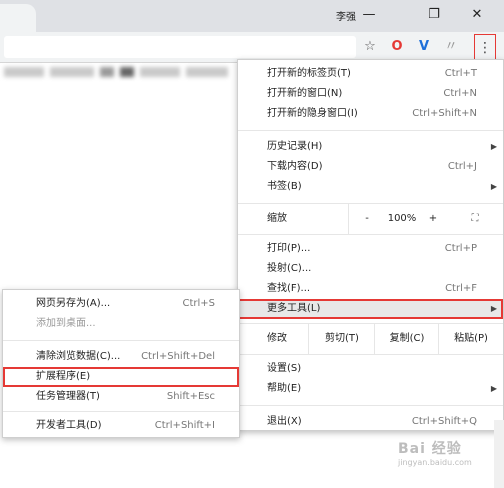  I want to click on submenu-item-task-manager: 任务管理器(T) Shift+Esc, so click(121, 397).